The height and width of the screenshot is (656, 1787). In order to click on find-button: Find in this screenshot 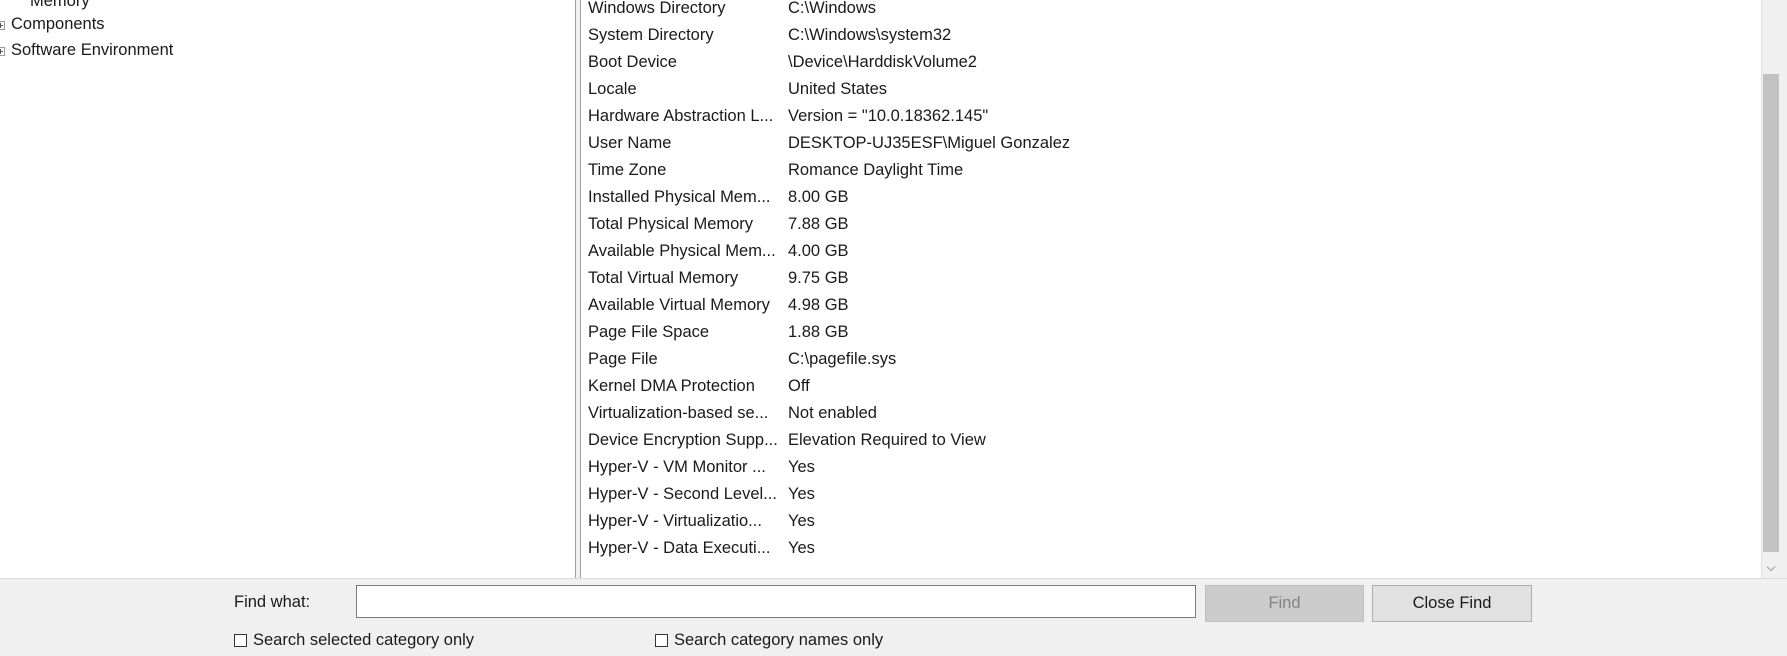, I will do `click(1284, 603)`.